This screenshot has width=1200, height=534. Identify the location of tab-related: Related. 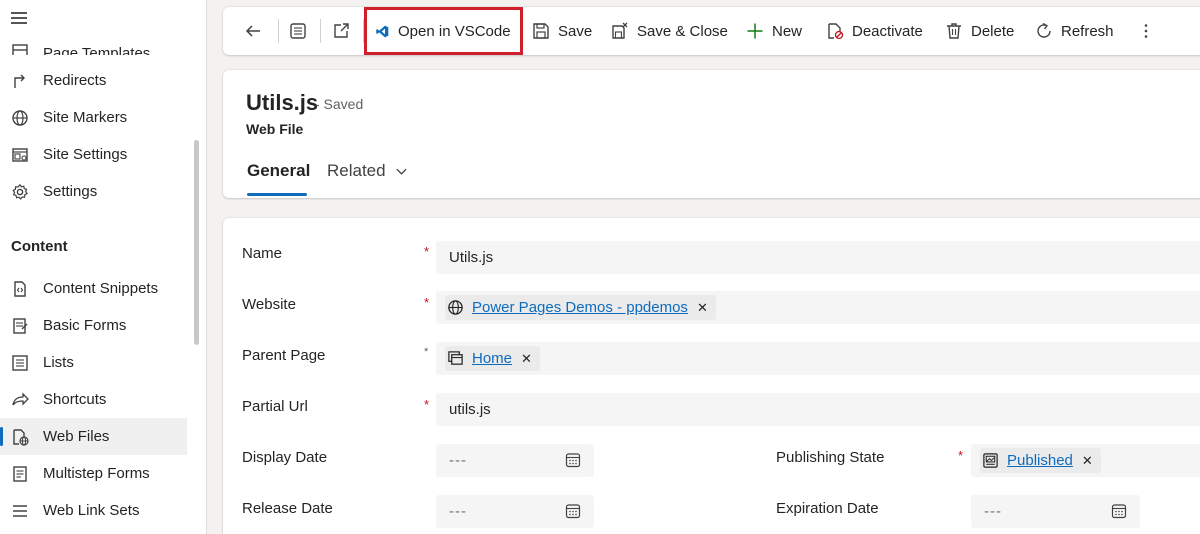
(367, 171).